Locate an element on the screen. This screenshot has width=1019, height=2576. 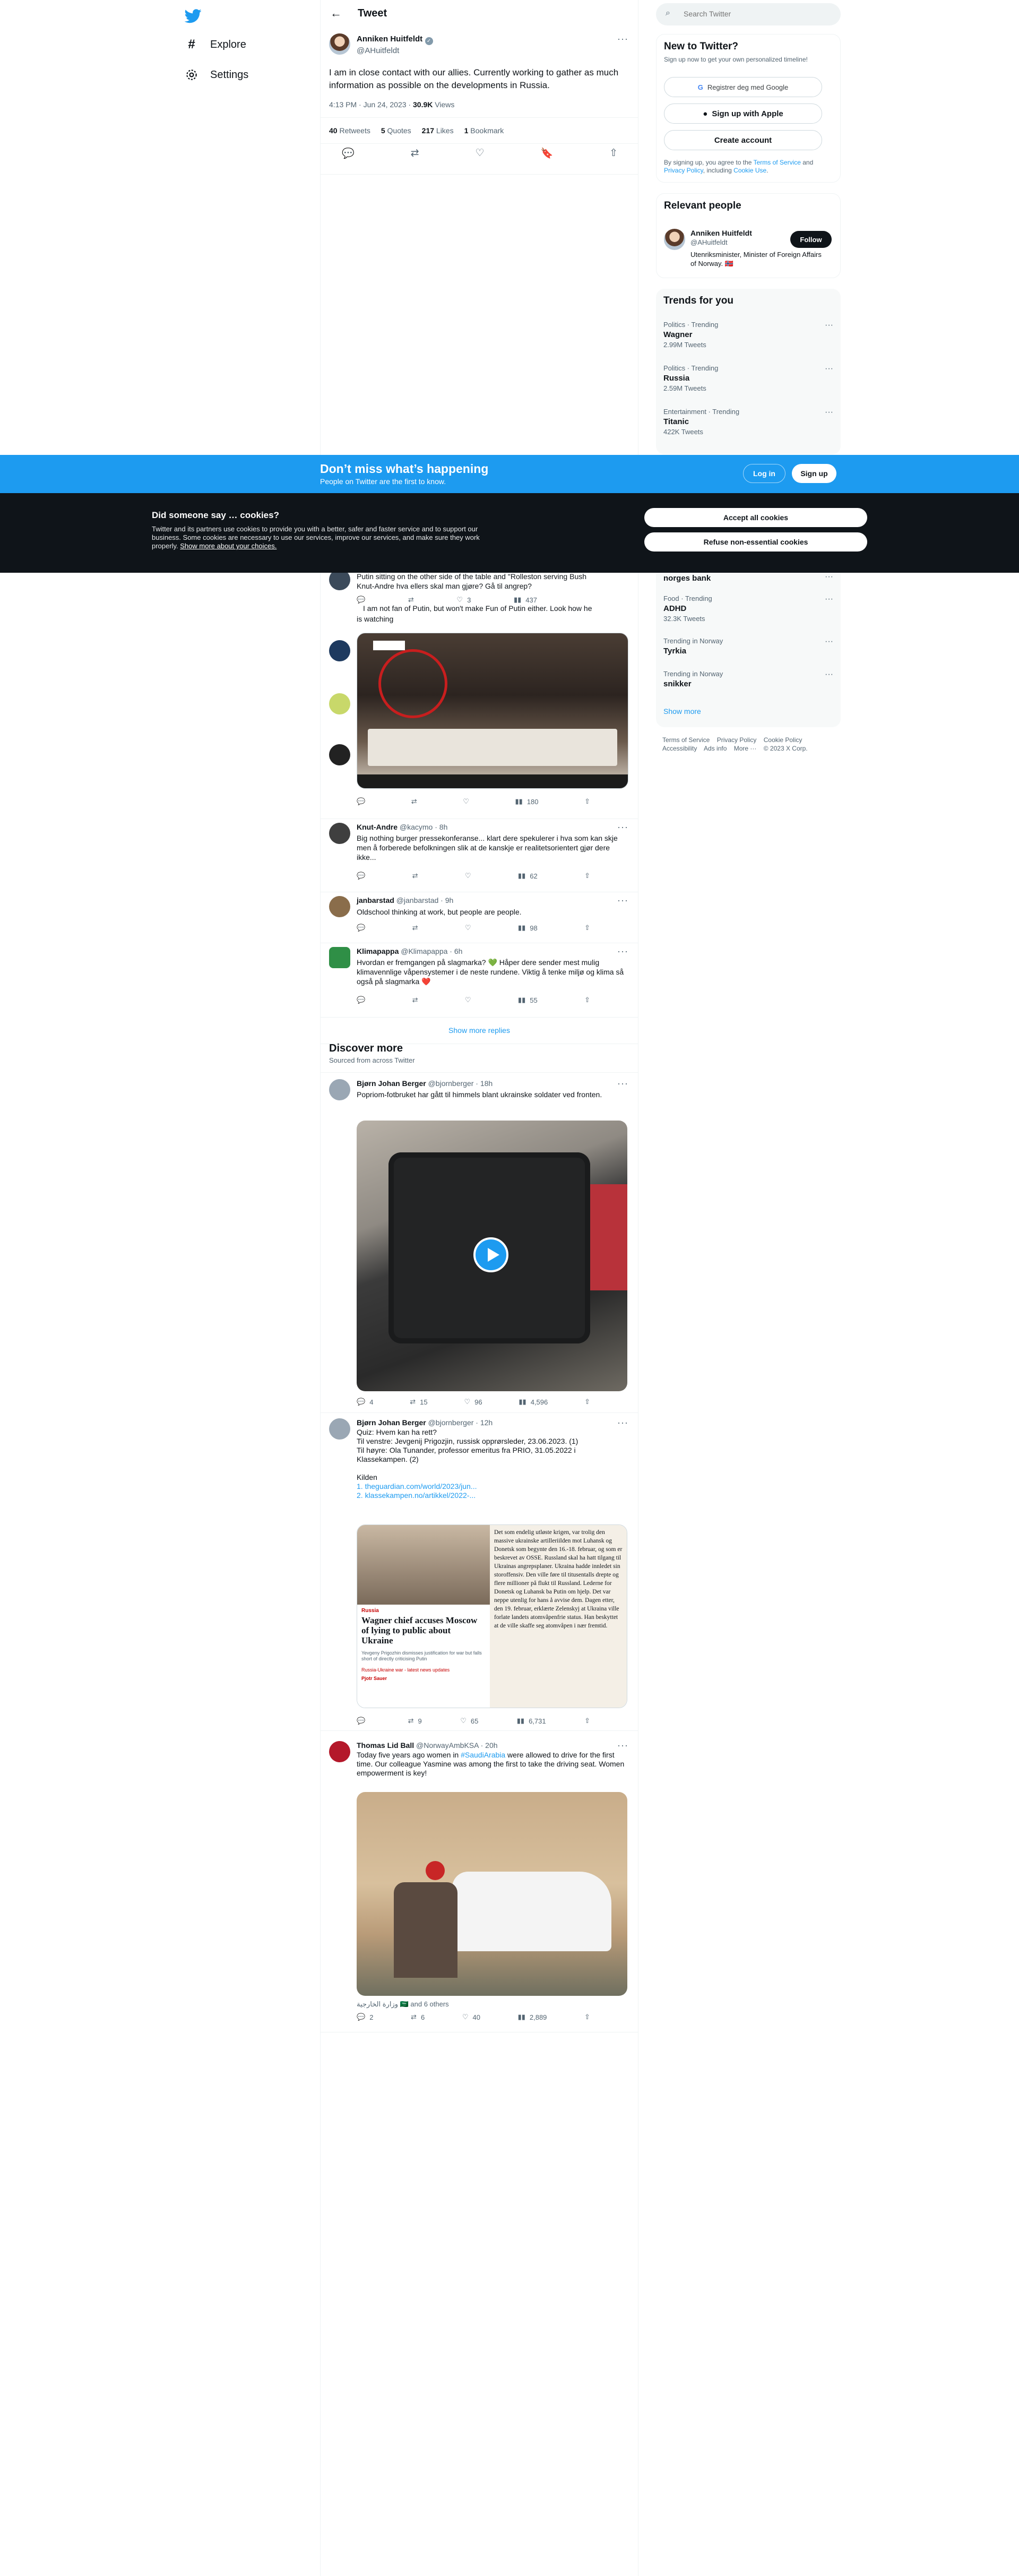
relevant-name: Anniken Huitfeldt is located at coordinates (721, 233).